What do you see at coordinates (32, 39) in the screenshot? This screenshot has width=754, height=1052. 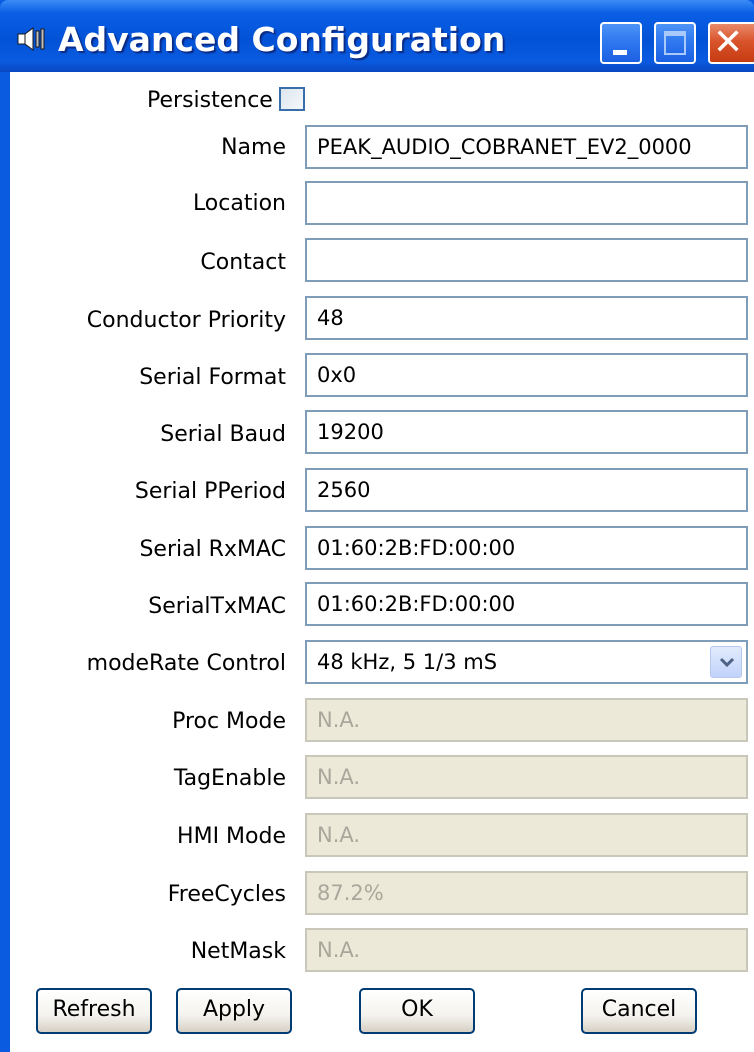 I see `speaker-icon` at bounding box center [32, 39].